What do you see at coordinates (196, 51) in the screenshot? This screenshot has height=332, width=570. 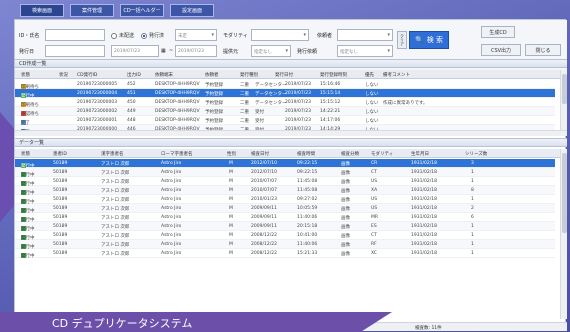 I see `date-to-input: 2019/07/23` at bounding box center [196, 51].